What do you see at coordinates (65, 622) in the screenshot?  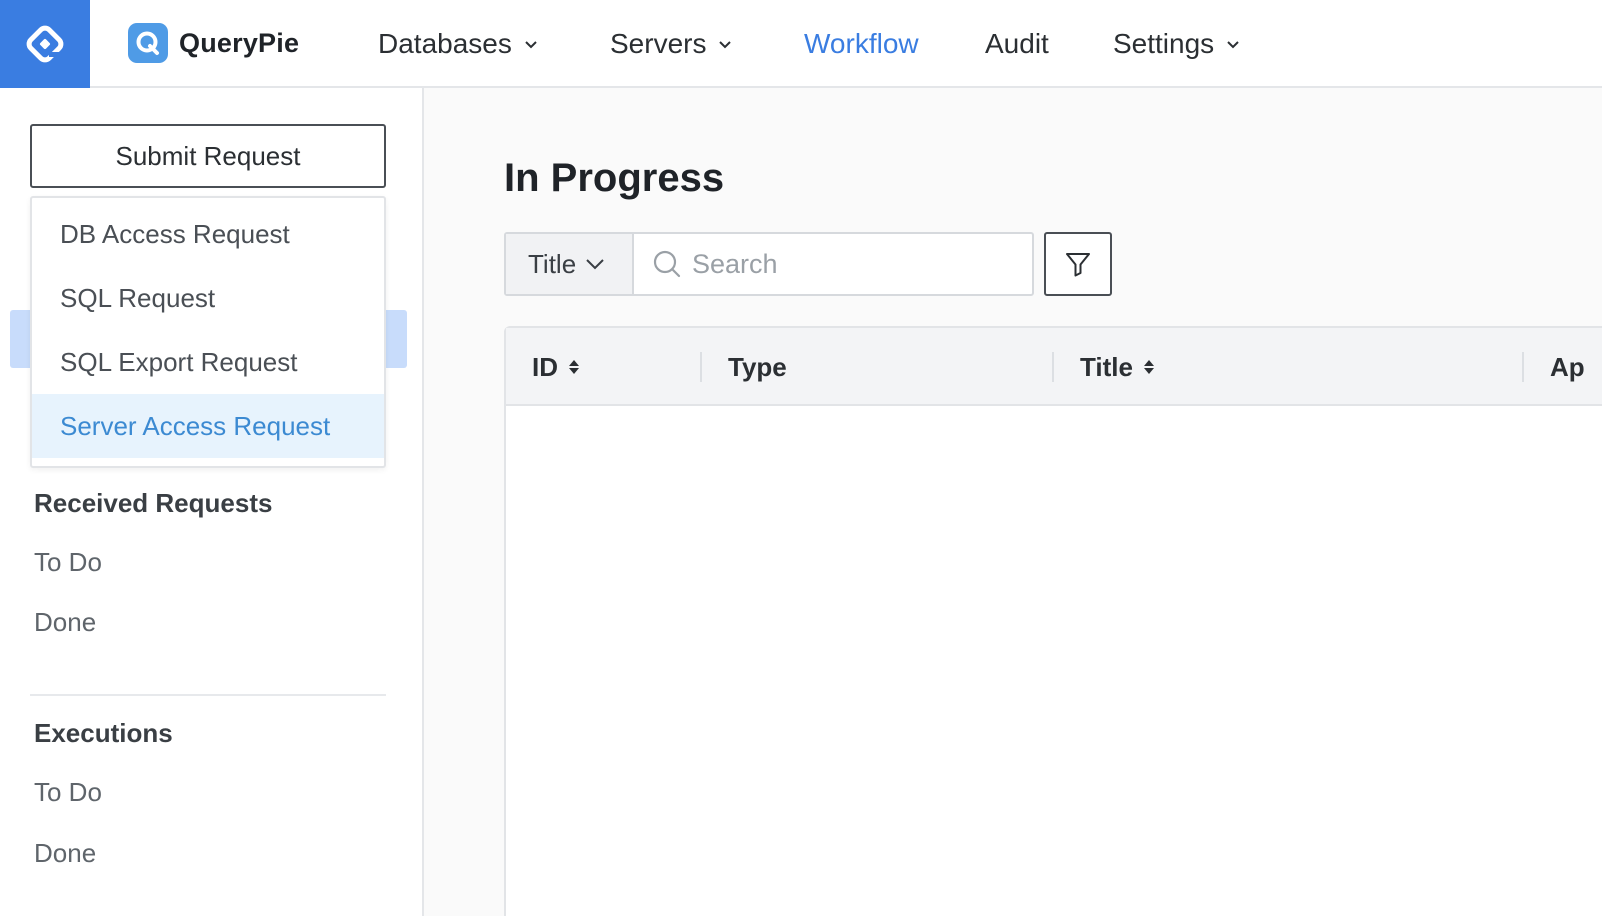 I see `sidebar-item-received-done: Done` at bounding box center [65, 622].